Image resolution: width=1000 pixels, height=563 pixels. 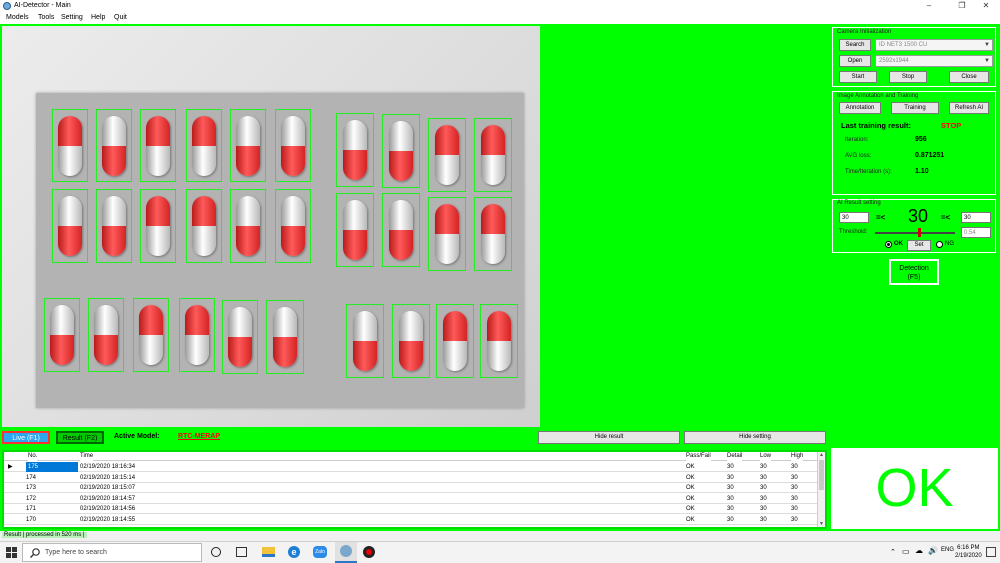 What do you see at coordinates (216, 552) in the screenshot?
I see `cortana-icon` at bounding box center [216, 552].